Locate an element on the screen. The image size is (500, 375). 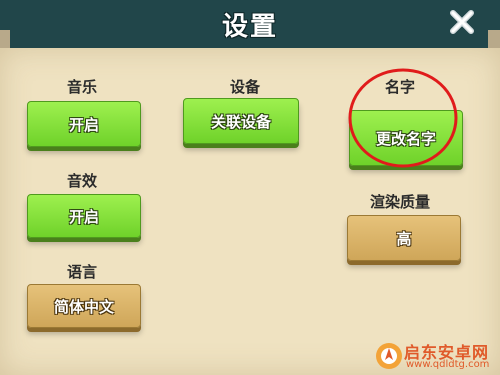
music-label: 音乐 is located at coordinates (81, 87).